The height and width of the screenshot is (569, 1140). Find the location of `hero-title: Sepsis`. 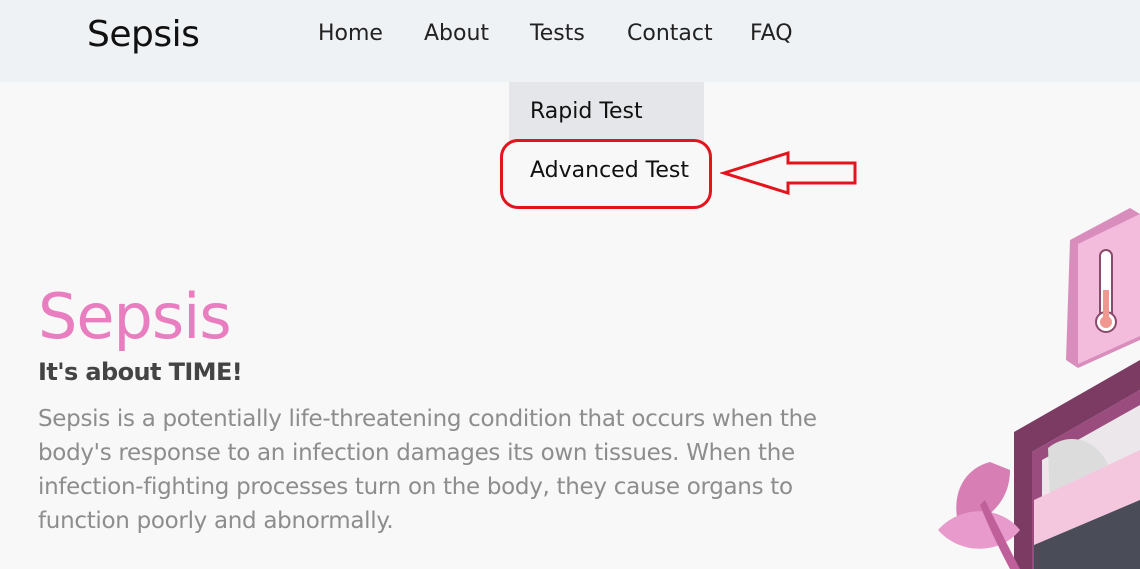

hero-title: Sepsis is located at coordinates (135, 316).